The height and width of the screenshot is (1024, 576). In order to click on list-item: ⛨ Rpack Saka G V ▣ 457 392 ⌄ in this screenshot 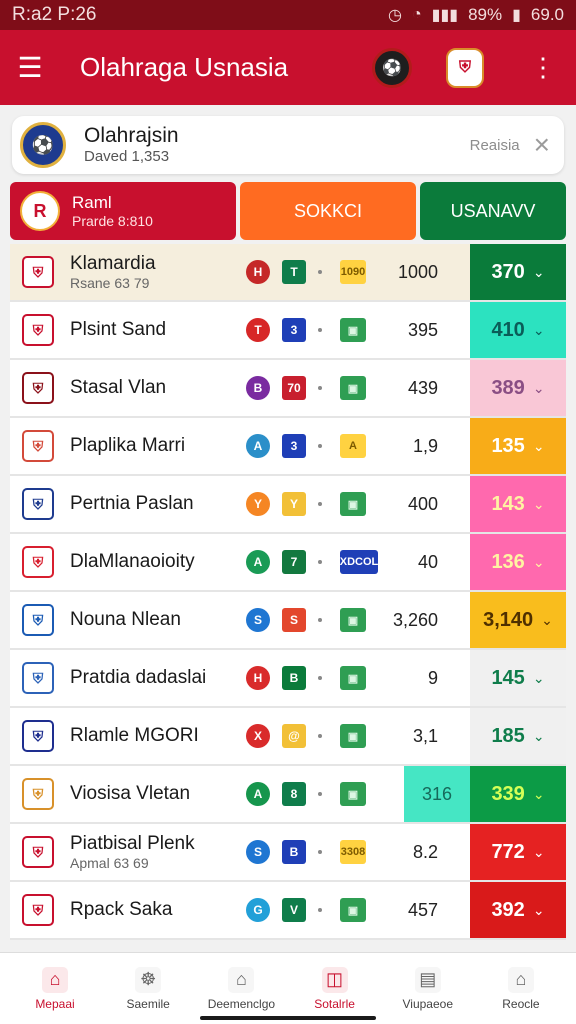, I will do `click(288, 911)`.